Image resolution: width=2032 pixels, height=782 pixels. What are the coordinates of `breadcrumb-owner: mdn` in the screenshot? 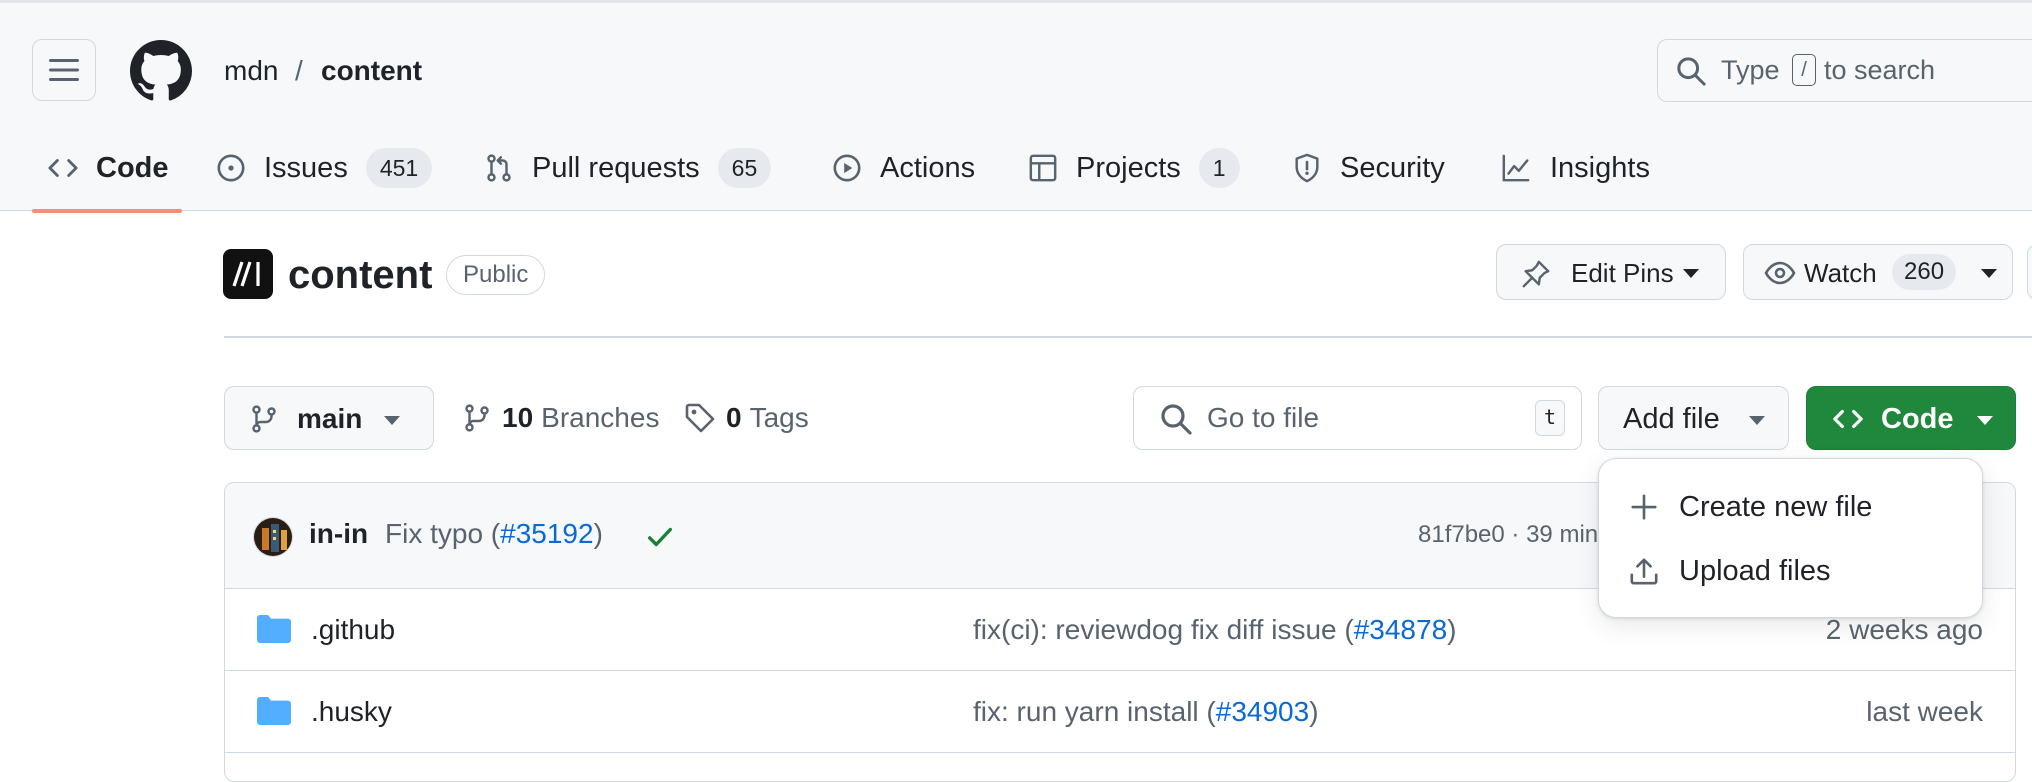 It's located at (251, 71).